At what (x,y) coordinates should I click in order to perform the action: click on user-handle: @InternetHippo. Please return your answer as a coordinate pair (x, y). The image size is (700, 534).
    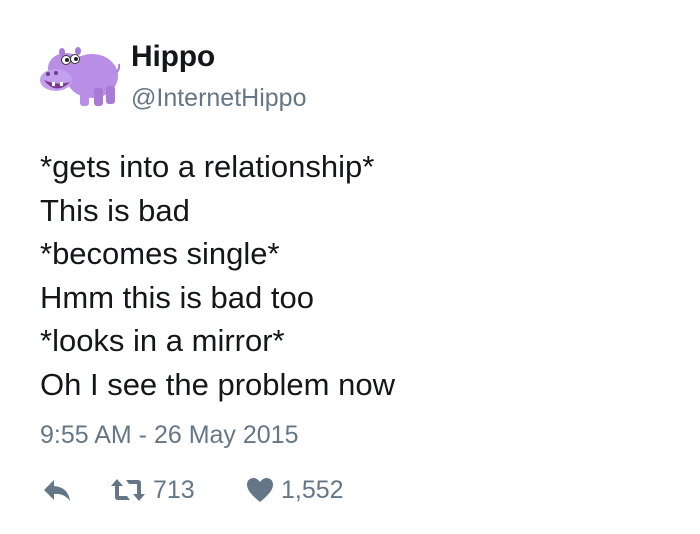
    Looking at the image, I should click on (218, 98).